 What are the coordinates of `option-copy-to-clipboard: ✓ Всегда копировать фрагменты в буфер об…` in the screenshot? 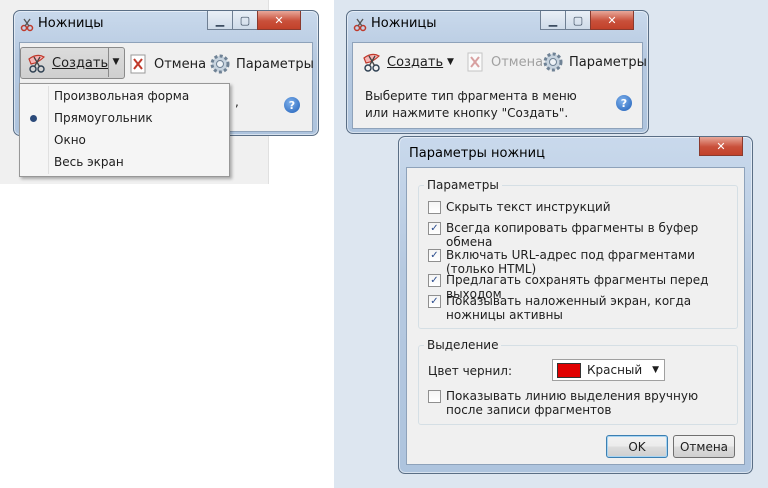 It's located at (586, 235).